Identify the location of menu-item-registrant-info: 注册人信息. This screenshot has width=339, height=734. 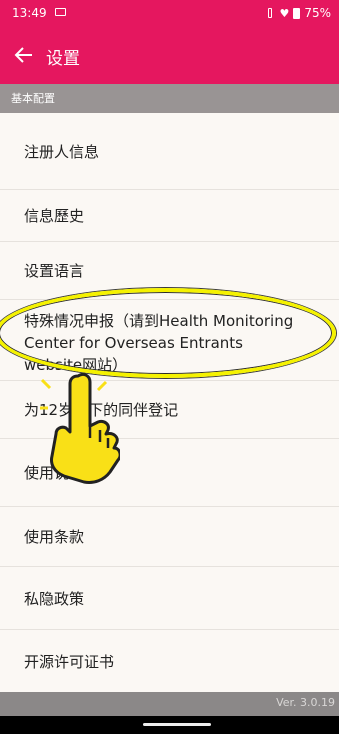
(169, 151).